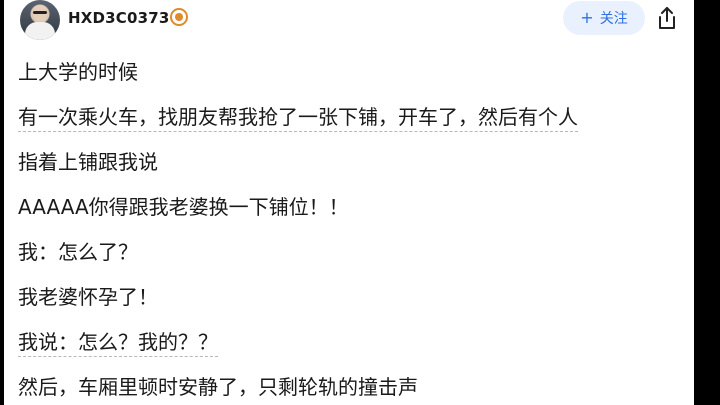  What do you see at coordinates (78, 72) in the screenshot?
I see `post-line: 上大学的时候` at bounding box center [78, 72].